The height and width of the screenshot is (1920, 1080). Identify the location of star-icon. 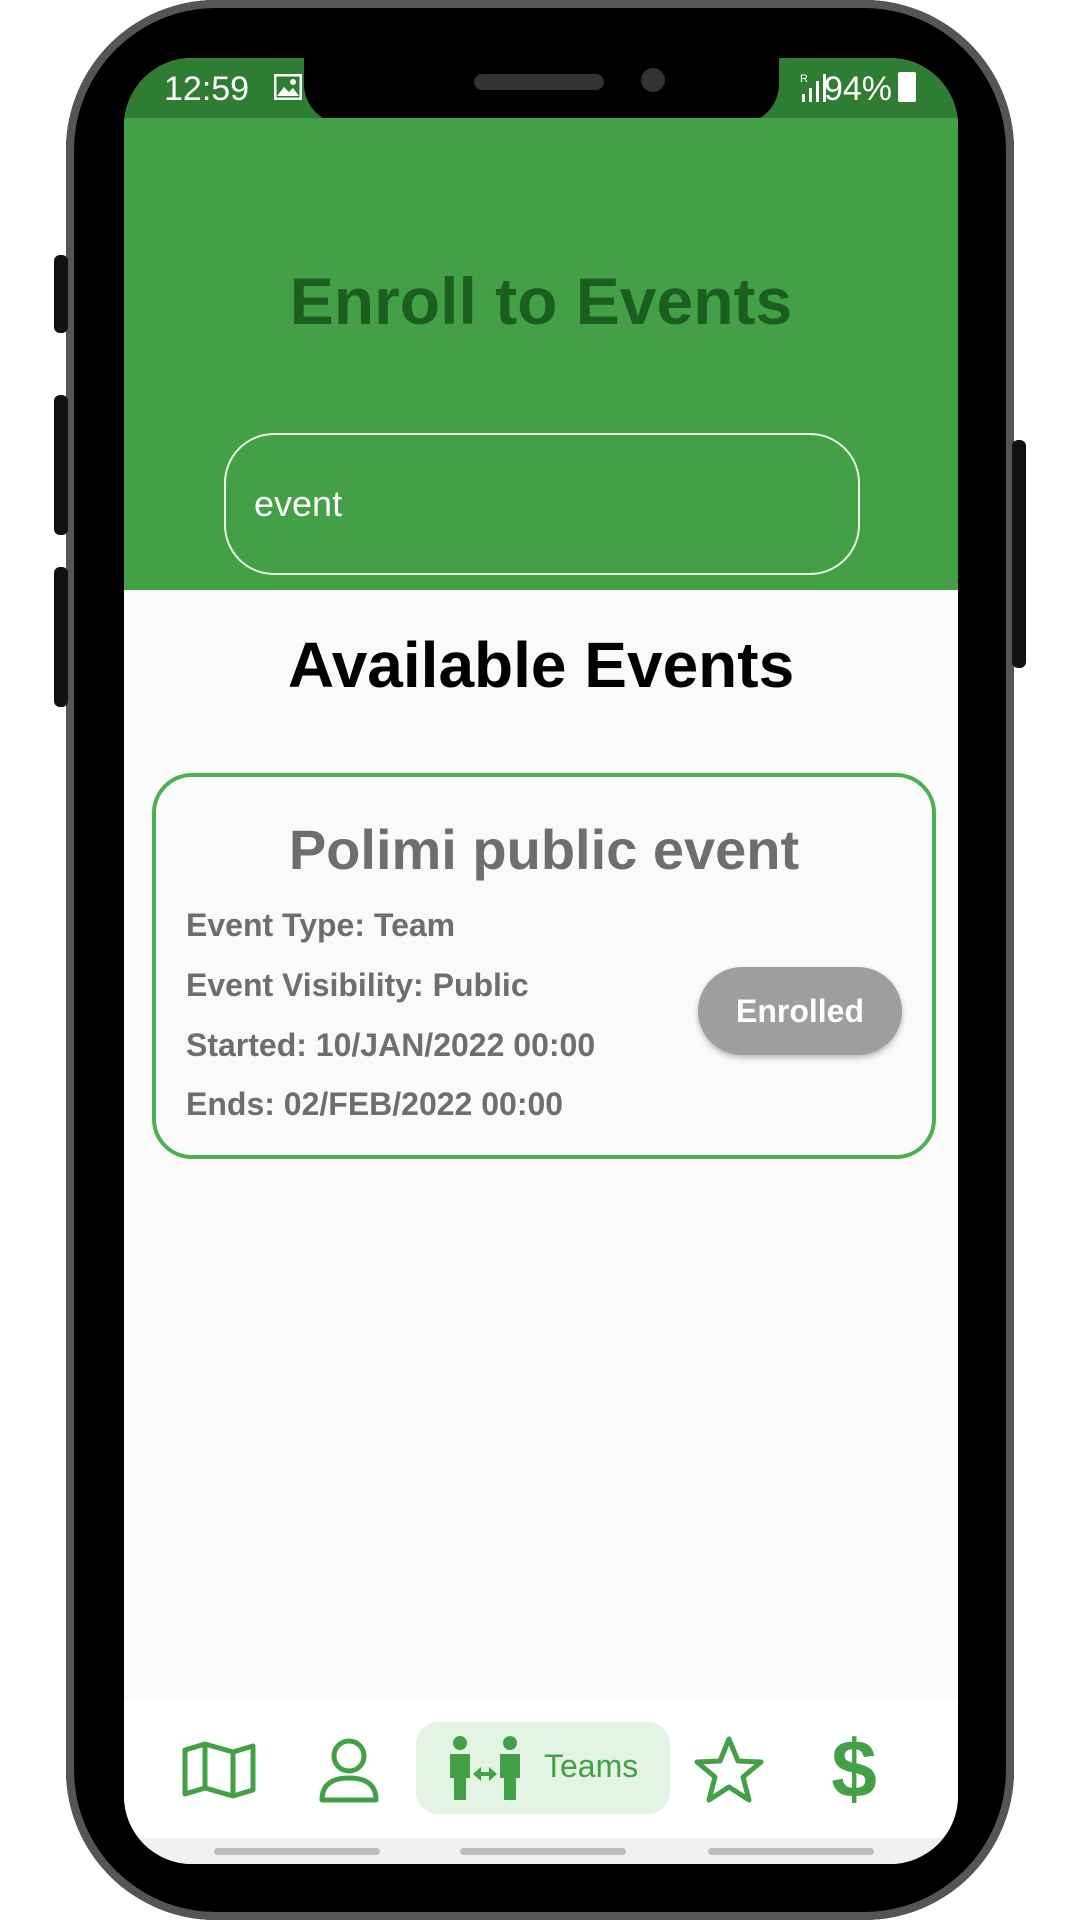
(729, 1769).